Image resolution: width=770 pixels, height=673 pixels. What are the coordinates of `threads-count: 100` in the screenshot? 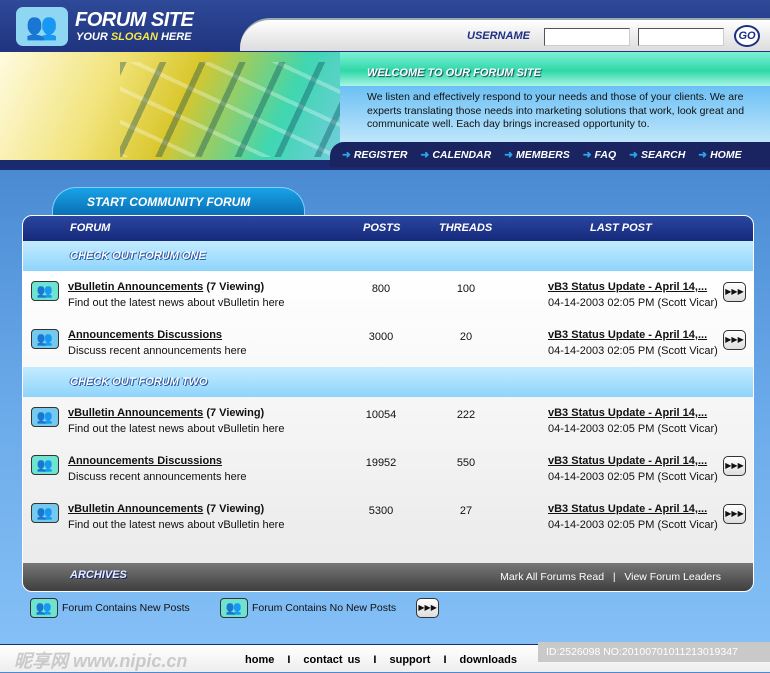 It's located at (466, 289).